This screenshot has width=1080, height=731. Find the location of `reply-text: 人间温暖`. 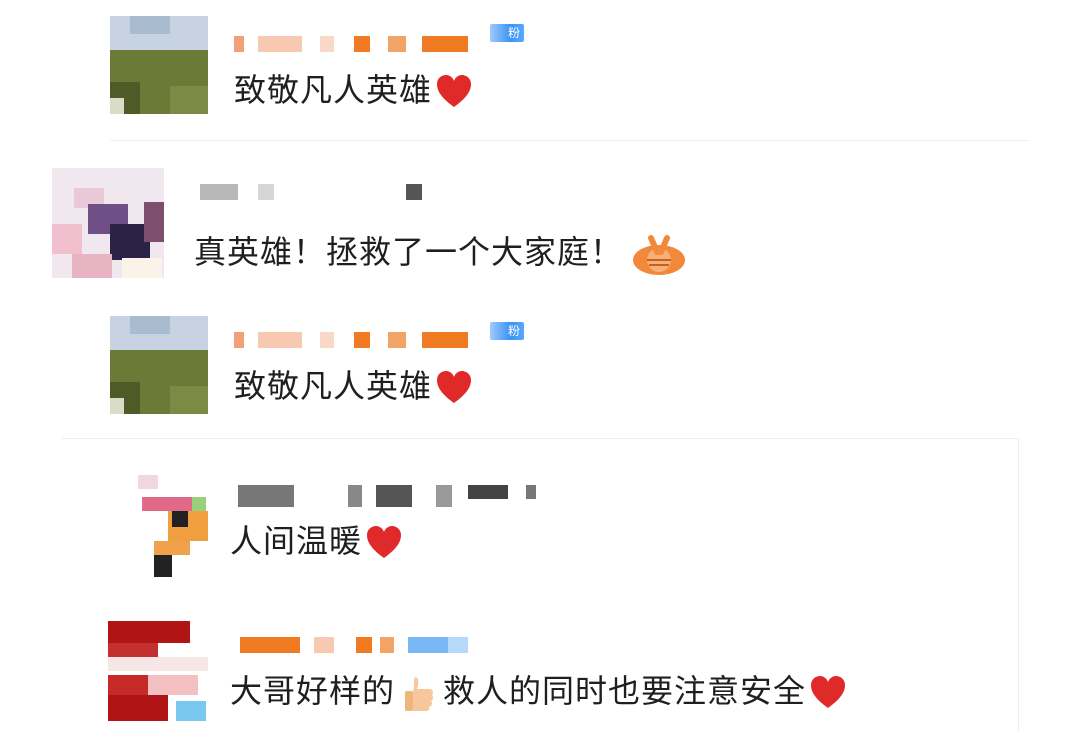

reply-text: 人间温暖 is located at coordinates (317, 542).